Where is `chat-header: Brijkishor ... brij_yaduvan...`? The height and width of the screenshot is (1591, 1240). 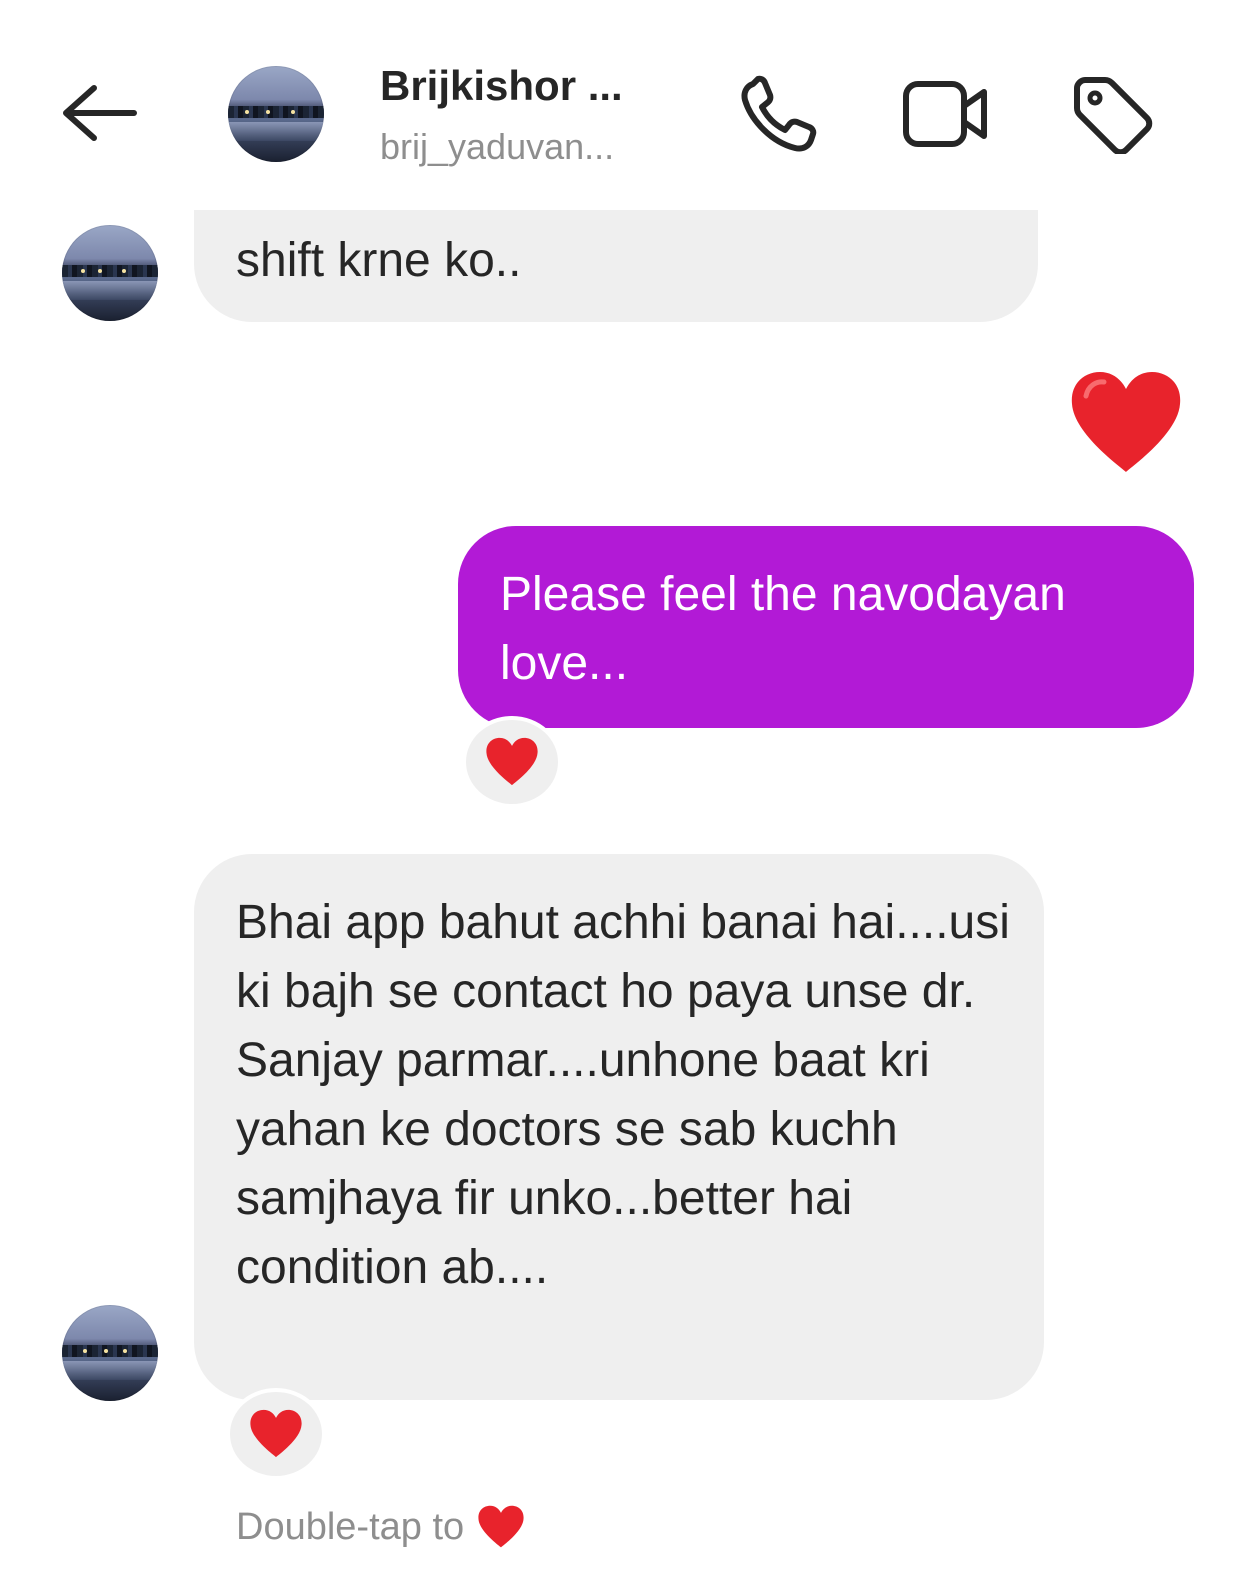 chat-header: Brijkishor ... brij_yaduvan... is located at coordinates (620, 105).